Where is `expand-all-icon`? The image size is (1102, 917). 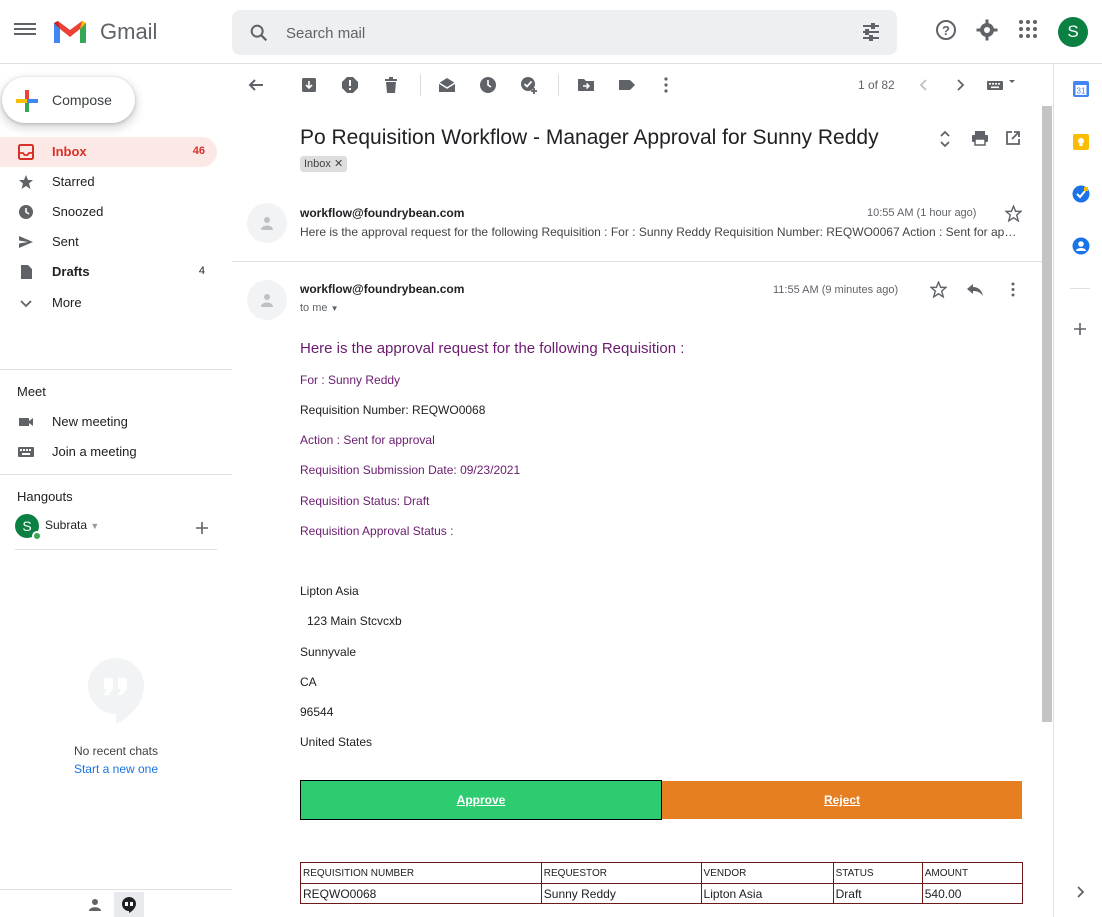 expand-all-icon is located at coordinates (945, 139).